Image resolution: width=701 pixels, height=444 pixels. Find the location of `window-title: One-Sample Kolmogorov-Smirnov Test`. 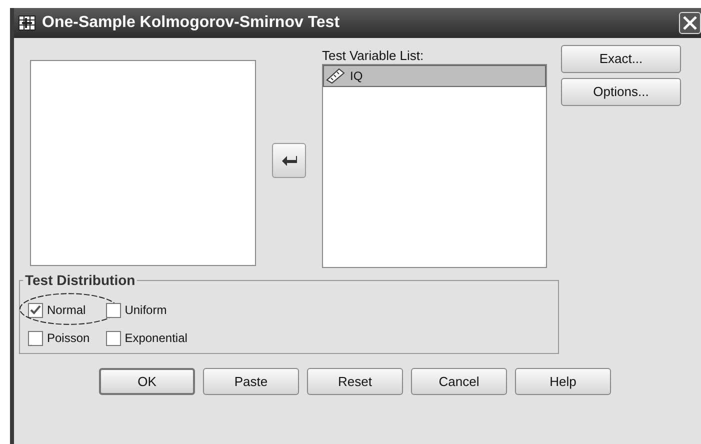

window-title: One-Sample Kolmogorov-Smirnov Test is located at coordinates (191, 23).